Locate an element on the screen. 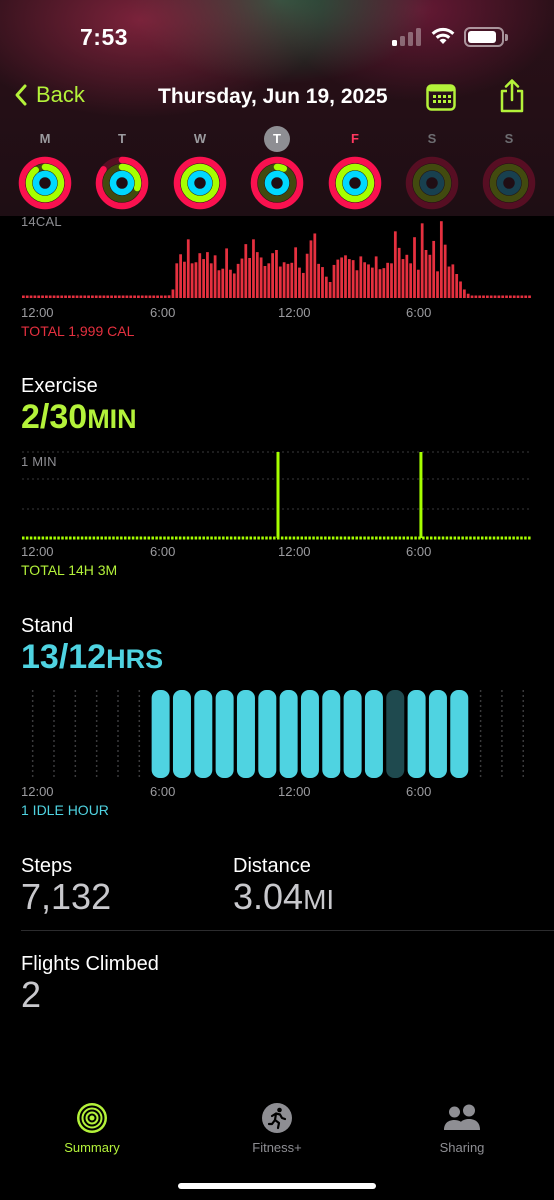  back-button: Back is located at coordinates (49, 95).